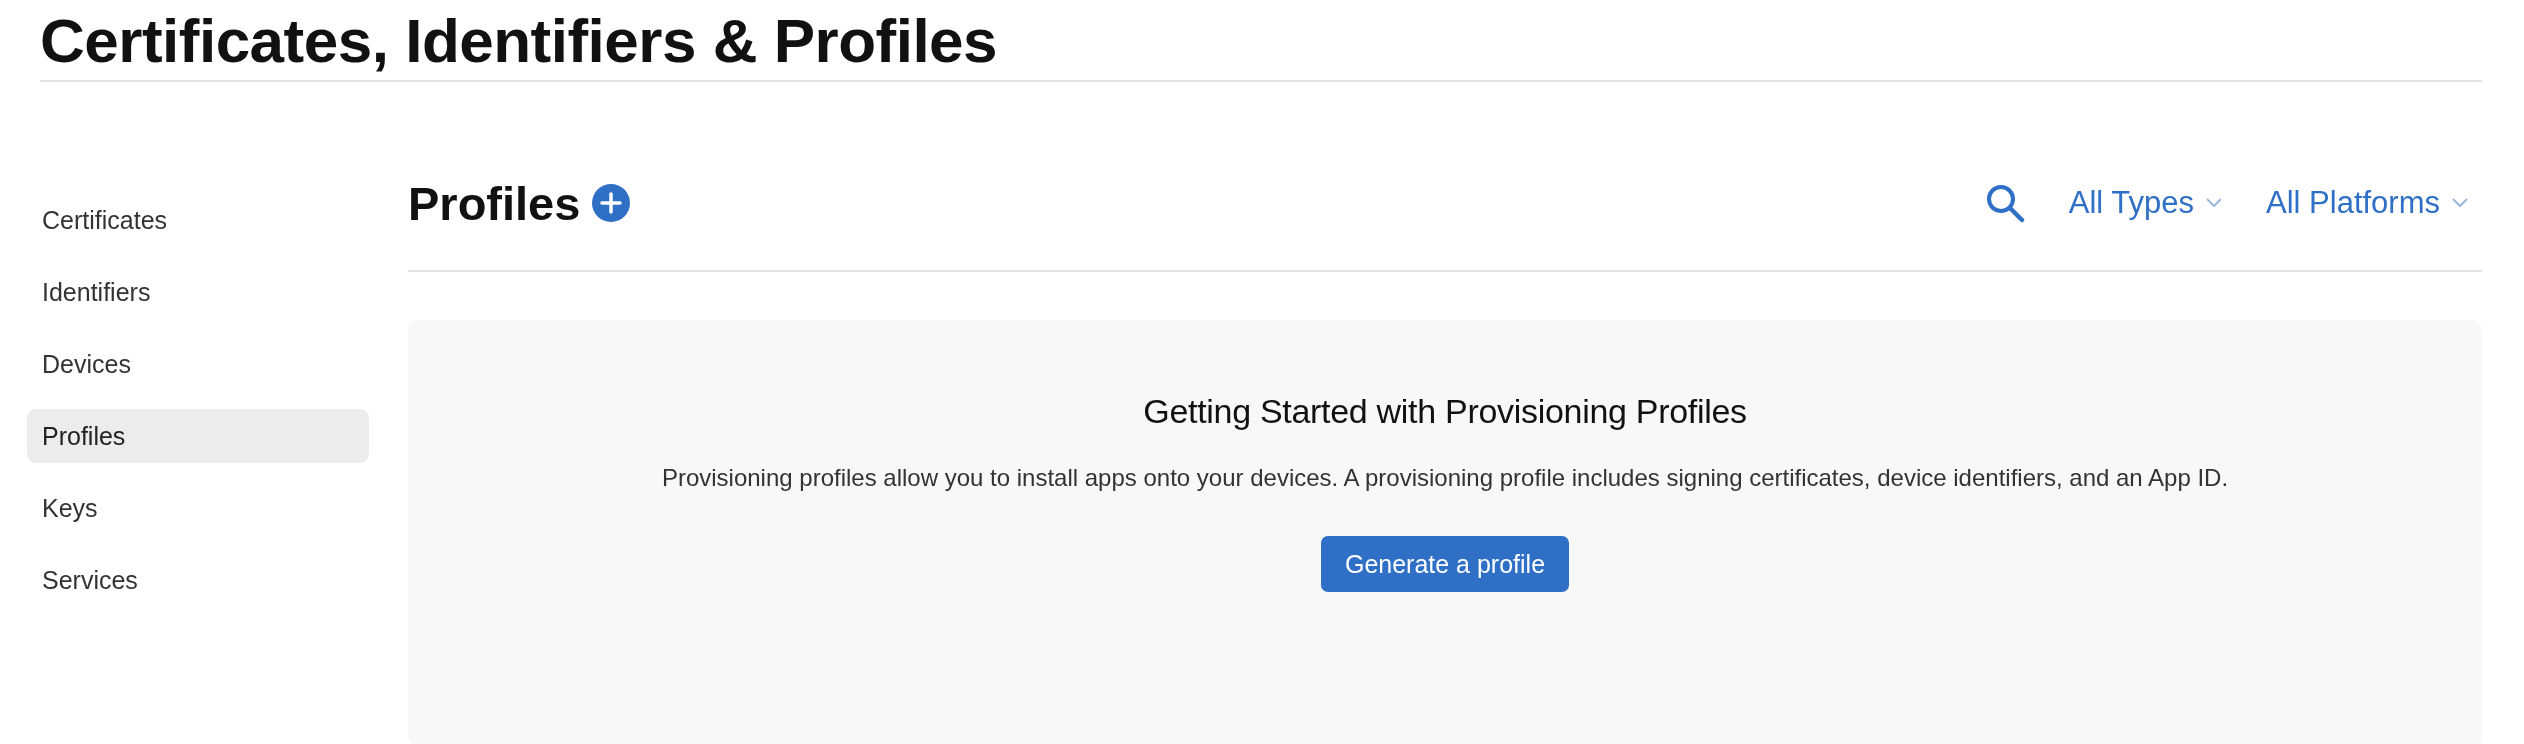  Describe the element at coordinates (1445, 411) in the screenshot. I see `empty-state-title: Getting Started with Provisioning Profiles` at that location.